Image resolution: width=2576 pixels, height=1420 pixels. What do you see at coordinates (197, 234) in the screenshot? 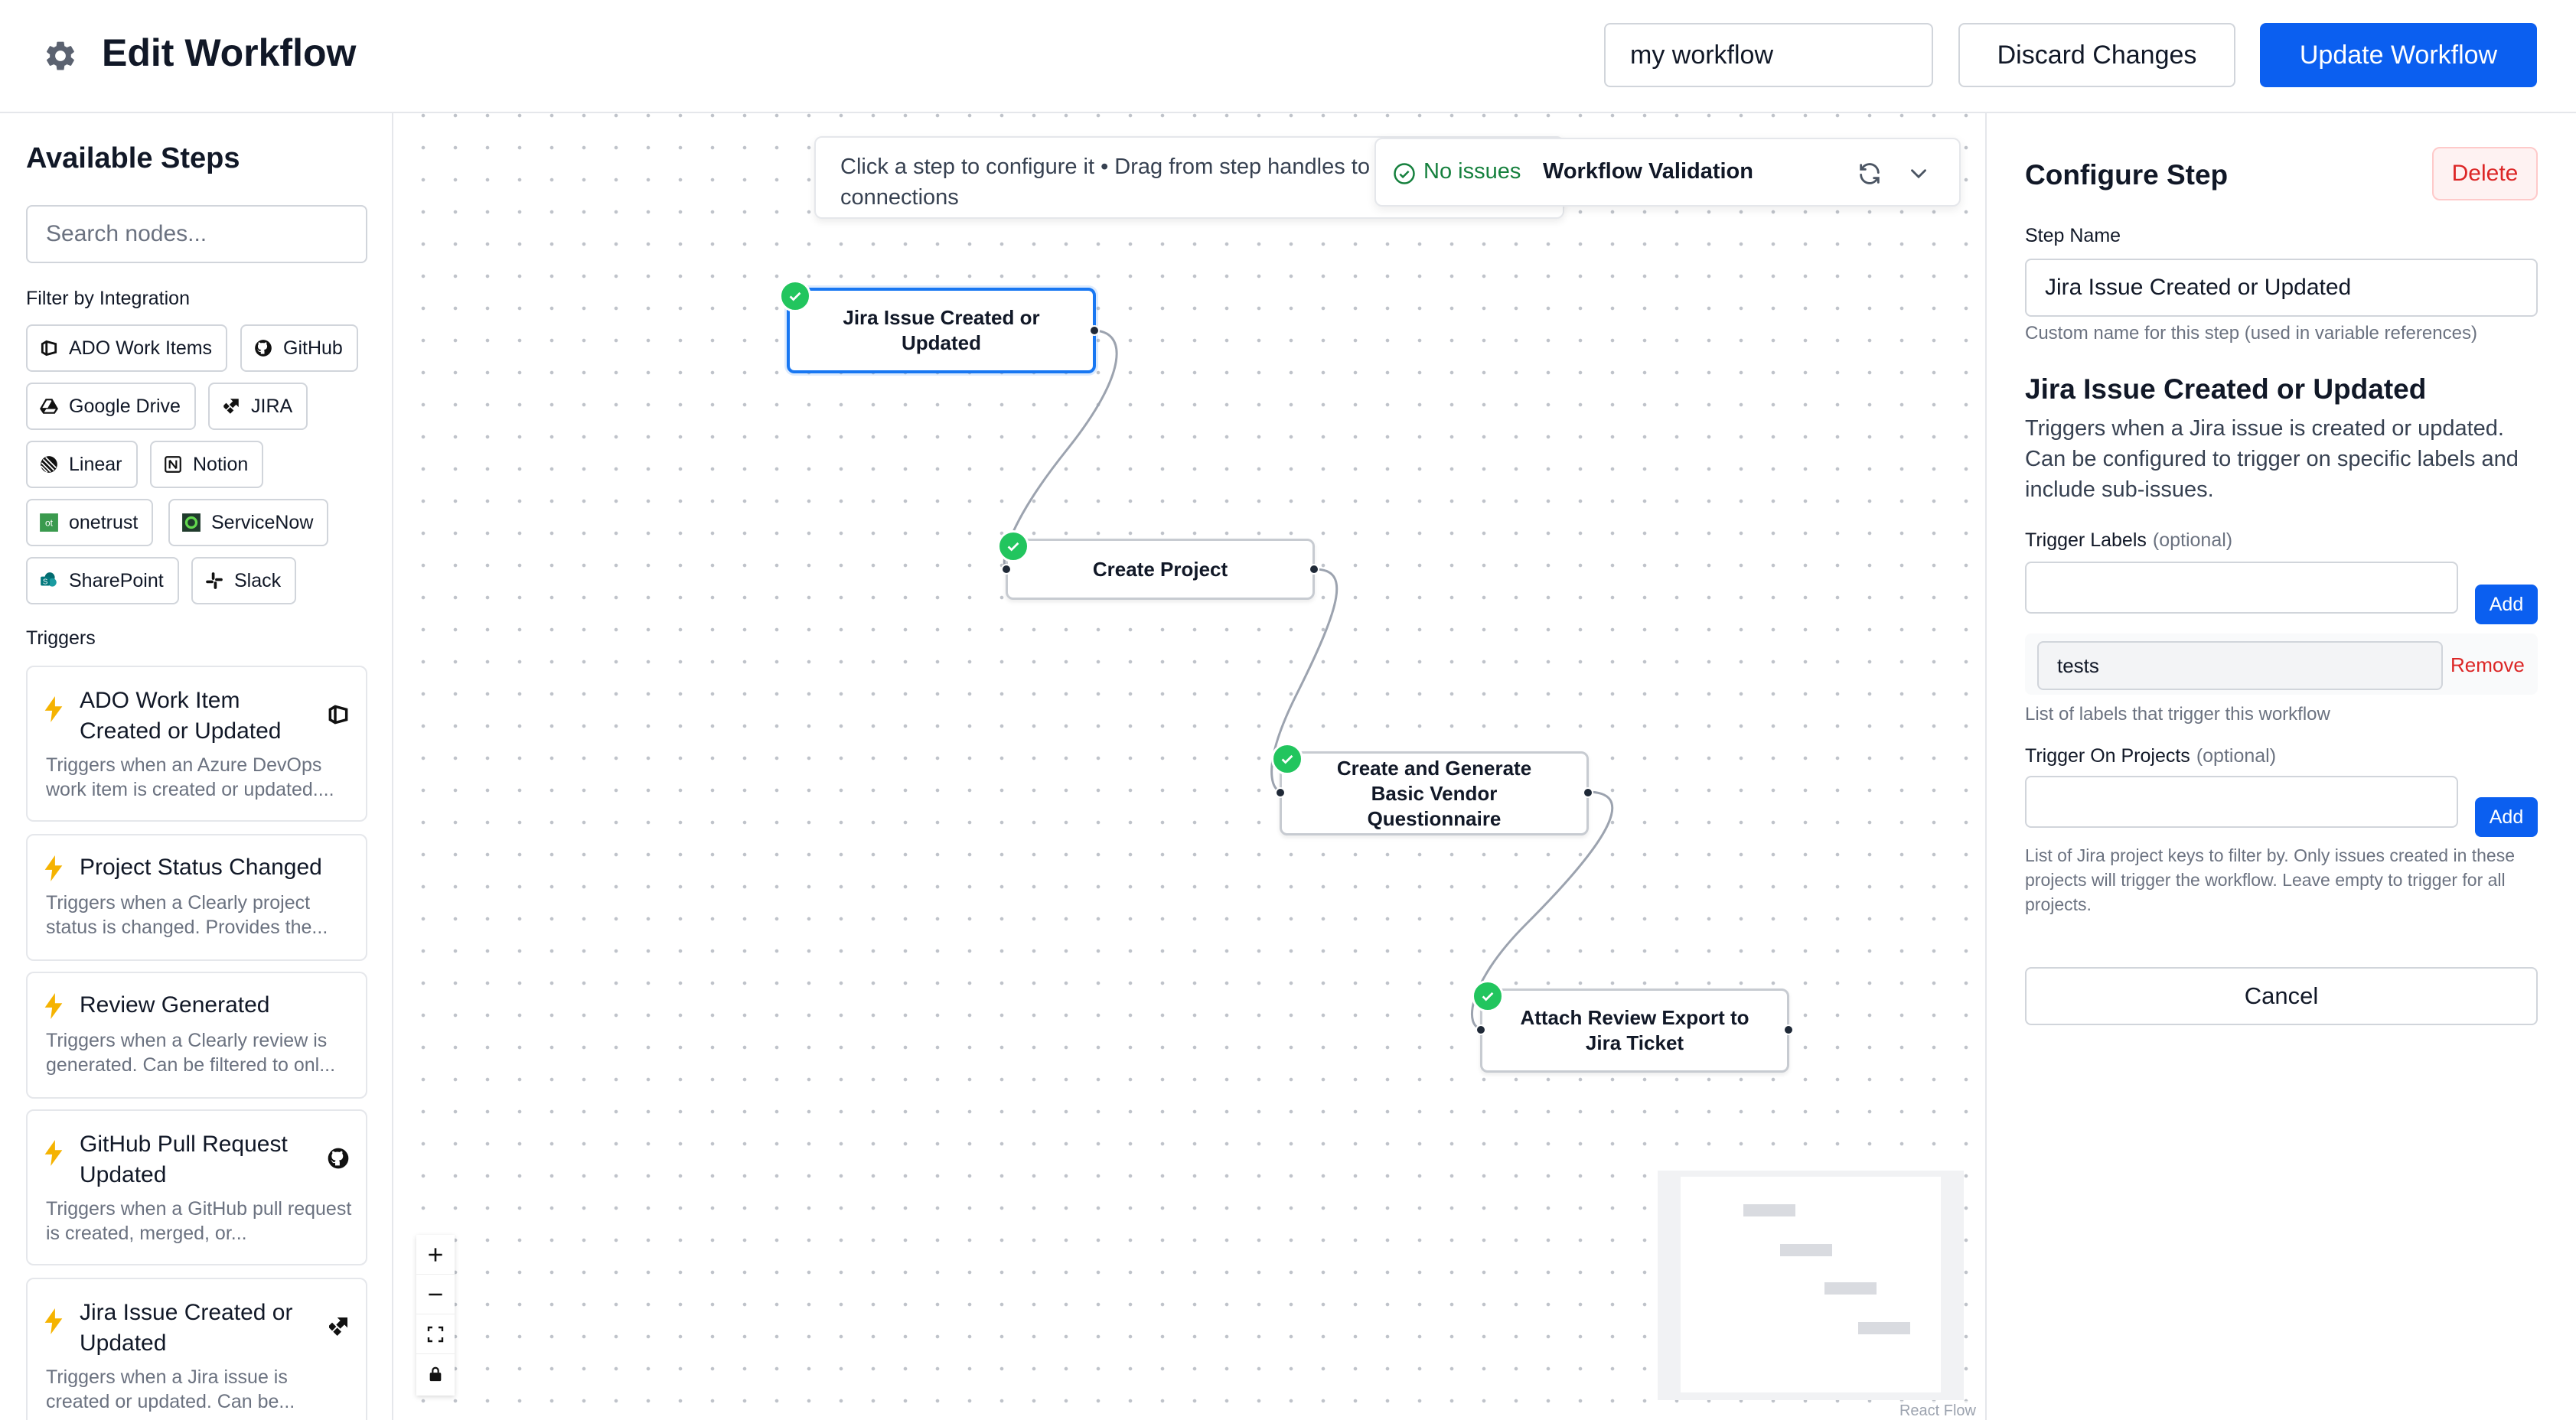
I see `search-nodes-input` at bounding box center [197, 234].